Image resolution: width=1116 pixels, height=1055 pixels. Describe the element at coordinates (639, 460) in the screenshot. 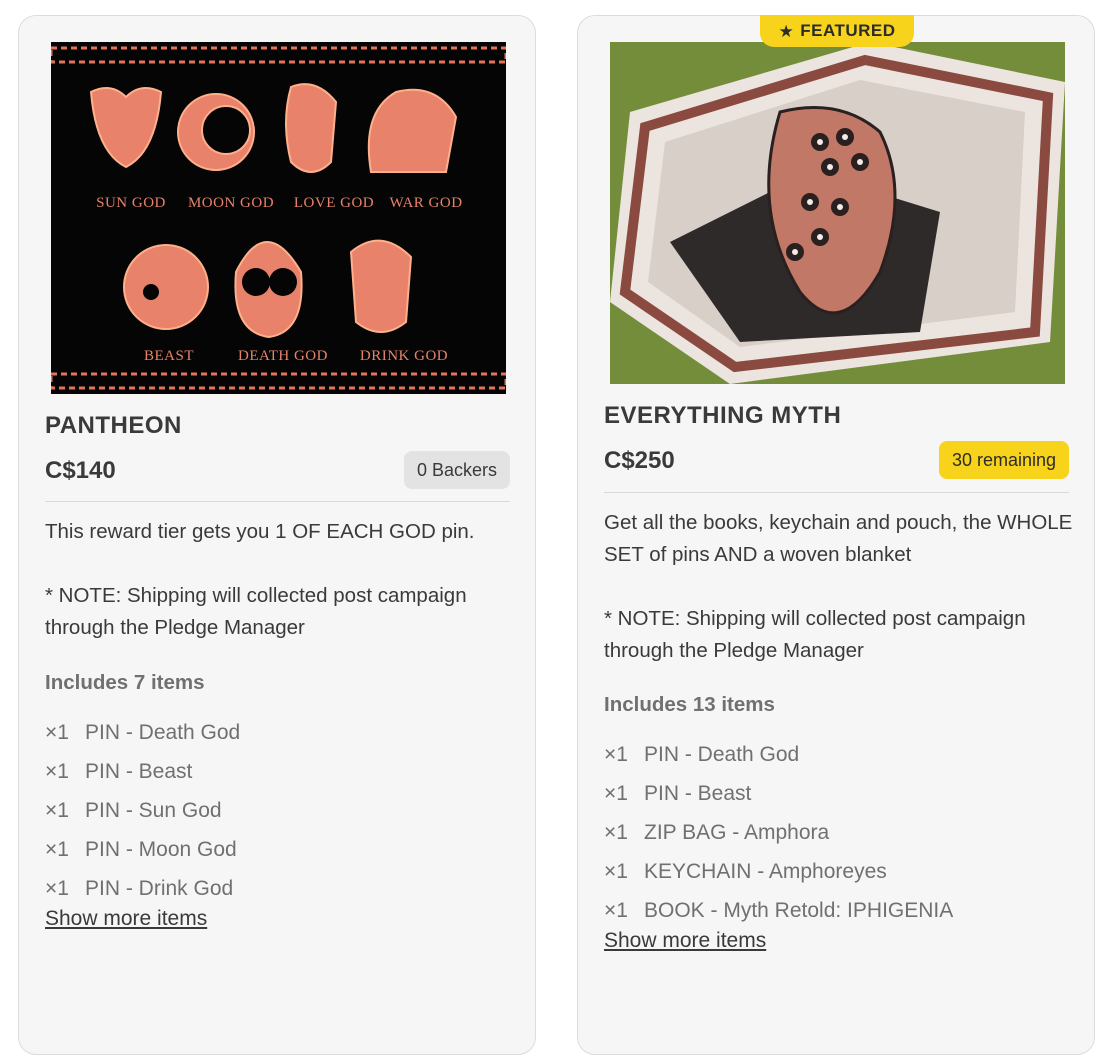

I see `reward-price: C$250` at that location.